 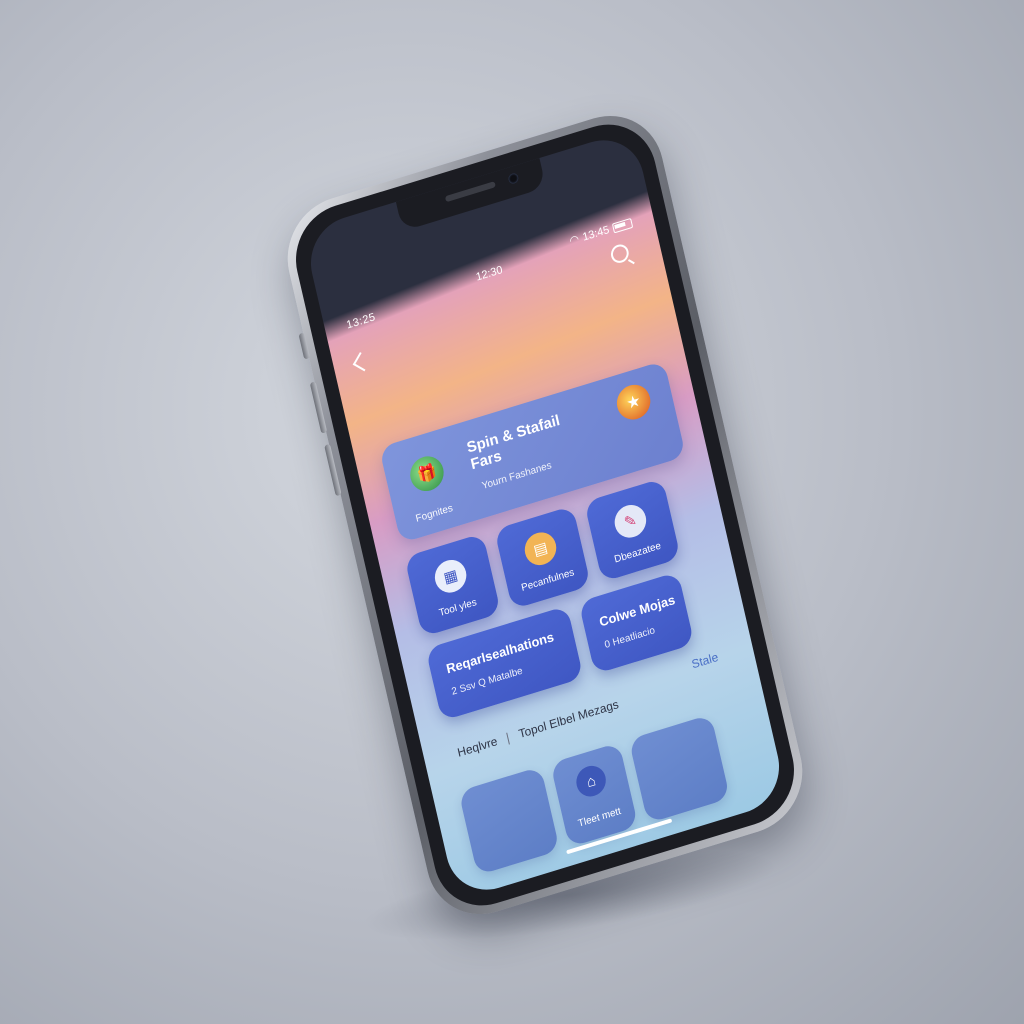 I want to click on back-icon, so click(x=362, y=362).